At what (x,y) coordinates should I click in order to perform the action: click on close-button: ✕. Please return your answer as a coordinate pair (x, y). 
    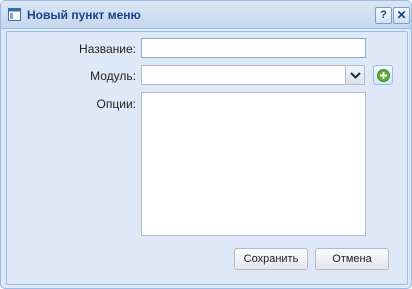
    Looking at the image, I should click on (401, 15).